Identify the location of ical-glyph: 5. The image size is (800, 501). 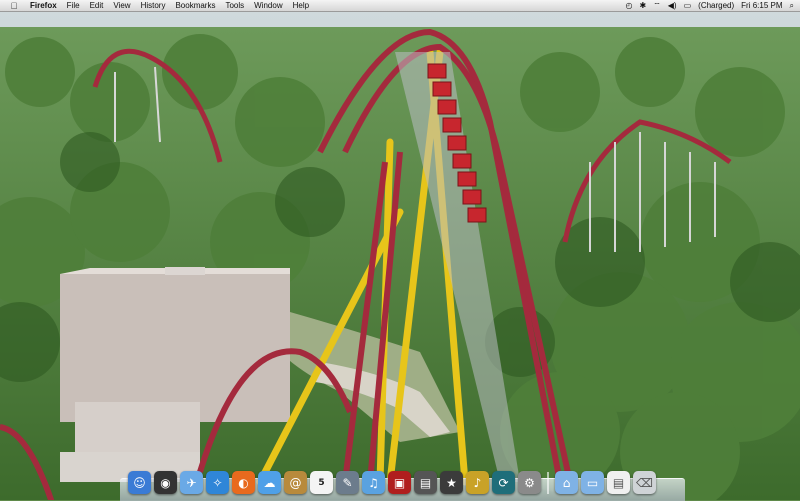
(321, 482).